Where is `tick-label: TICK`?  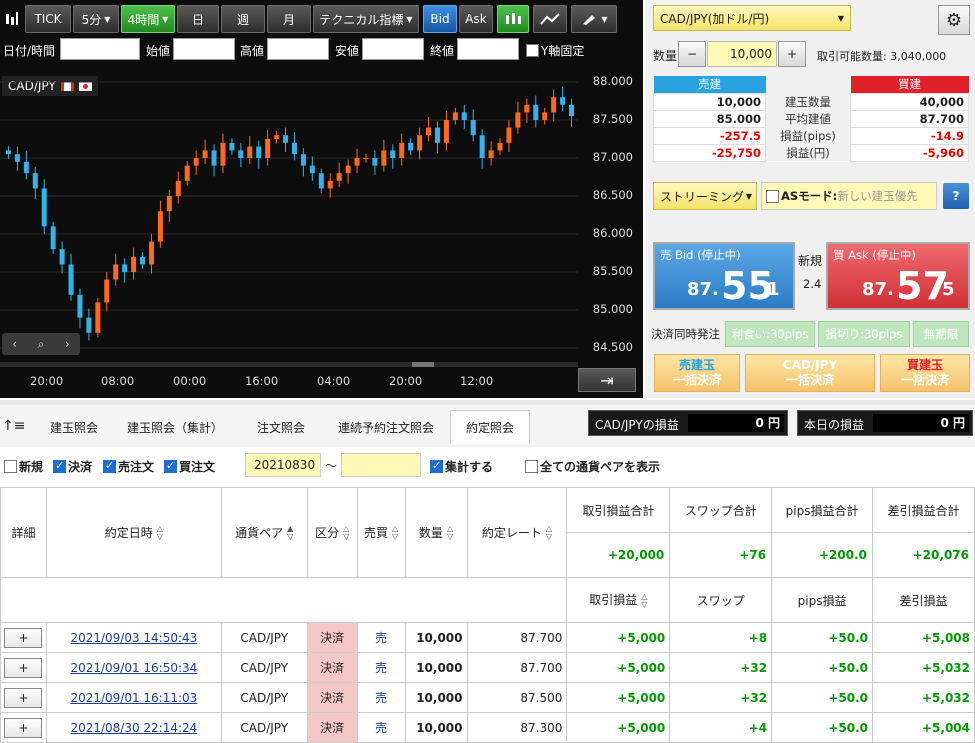
tick-label: TICK is located at coordinates (48, 19).